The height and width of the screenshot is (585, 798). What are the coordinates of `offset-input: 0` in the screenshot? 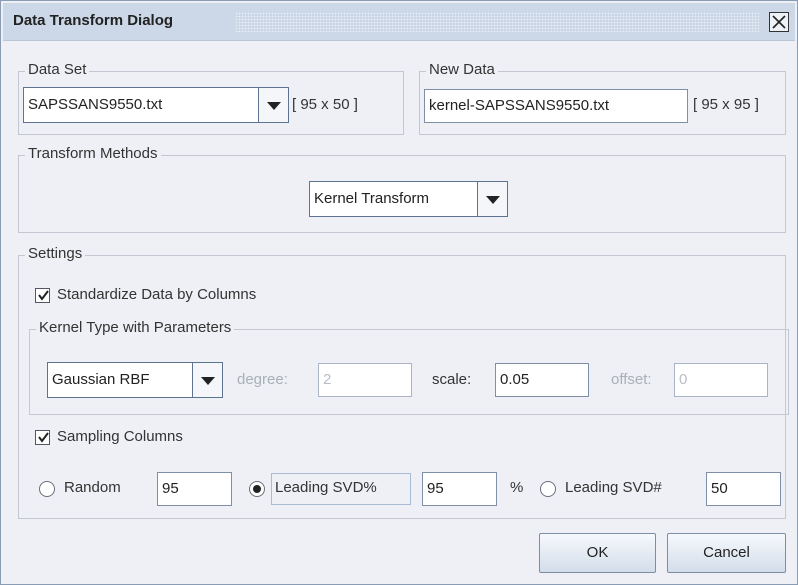 It's located at (721, 380).